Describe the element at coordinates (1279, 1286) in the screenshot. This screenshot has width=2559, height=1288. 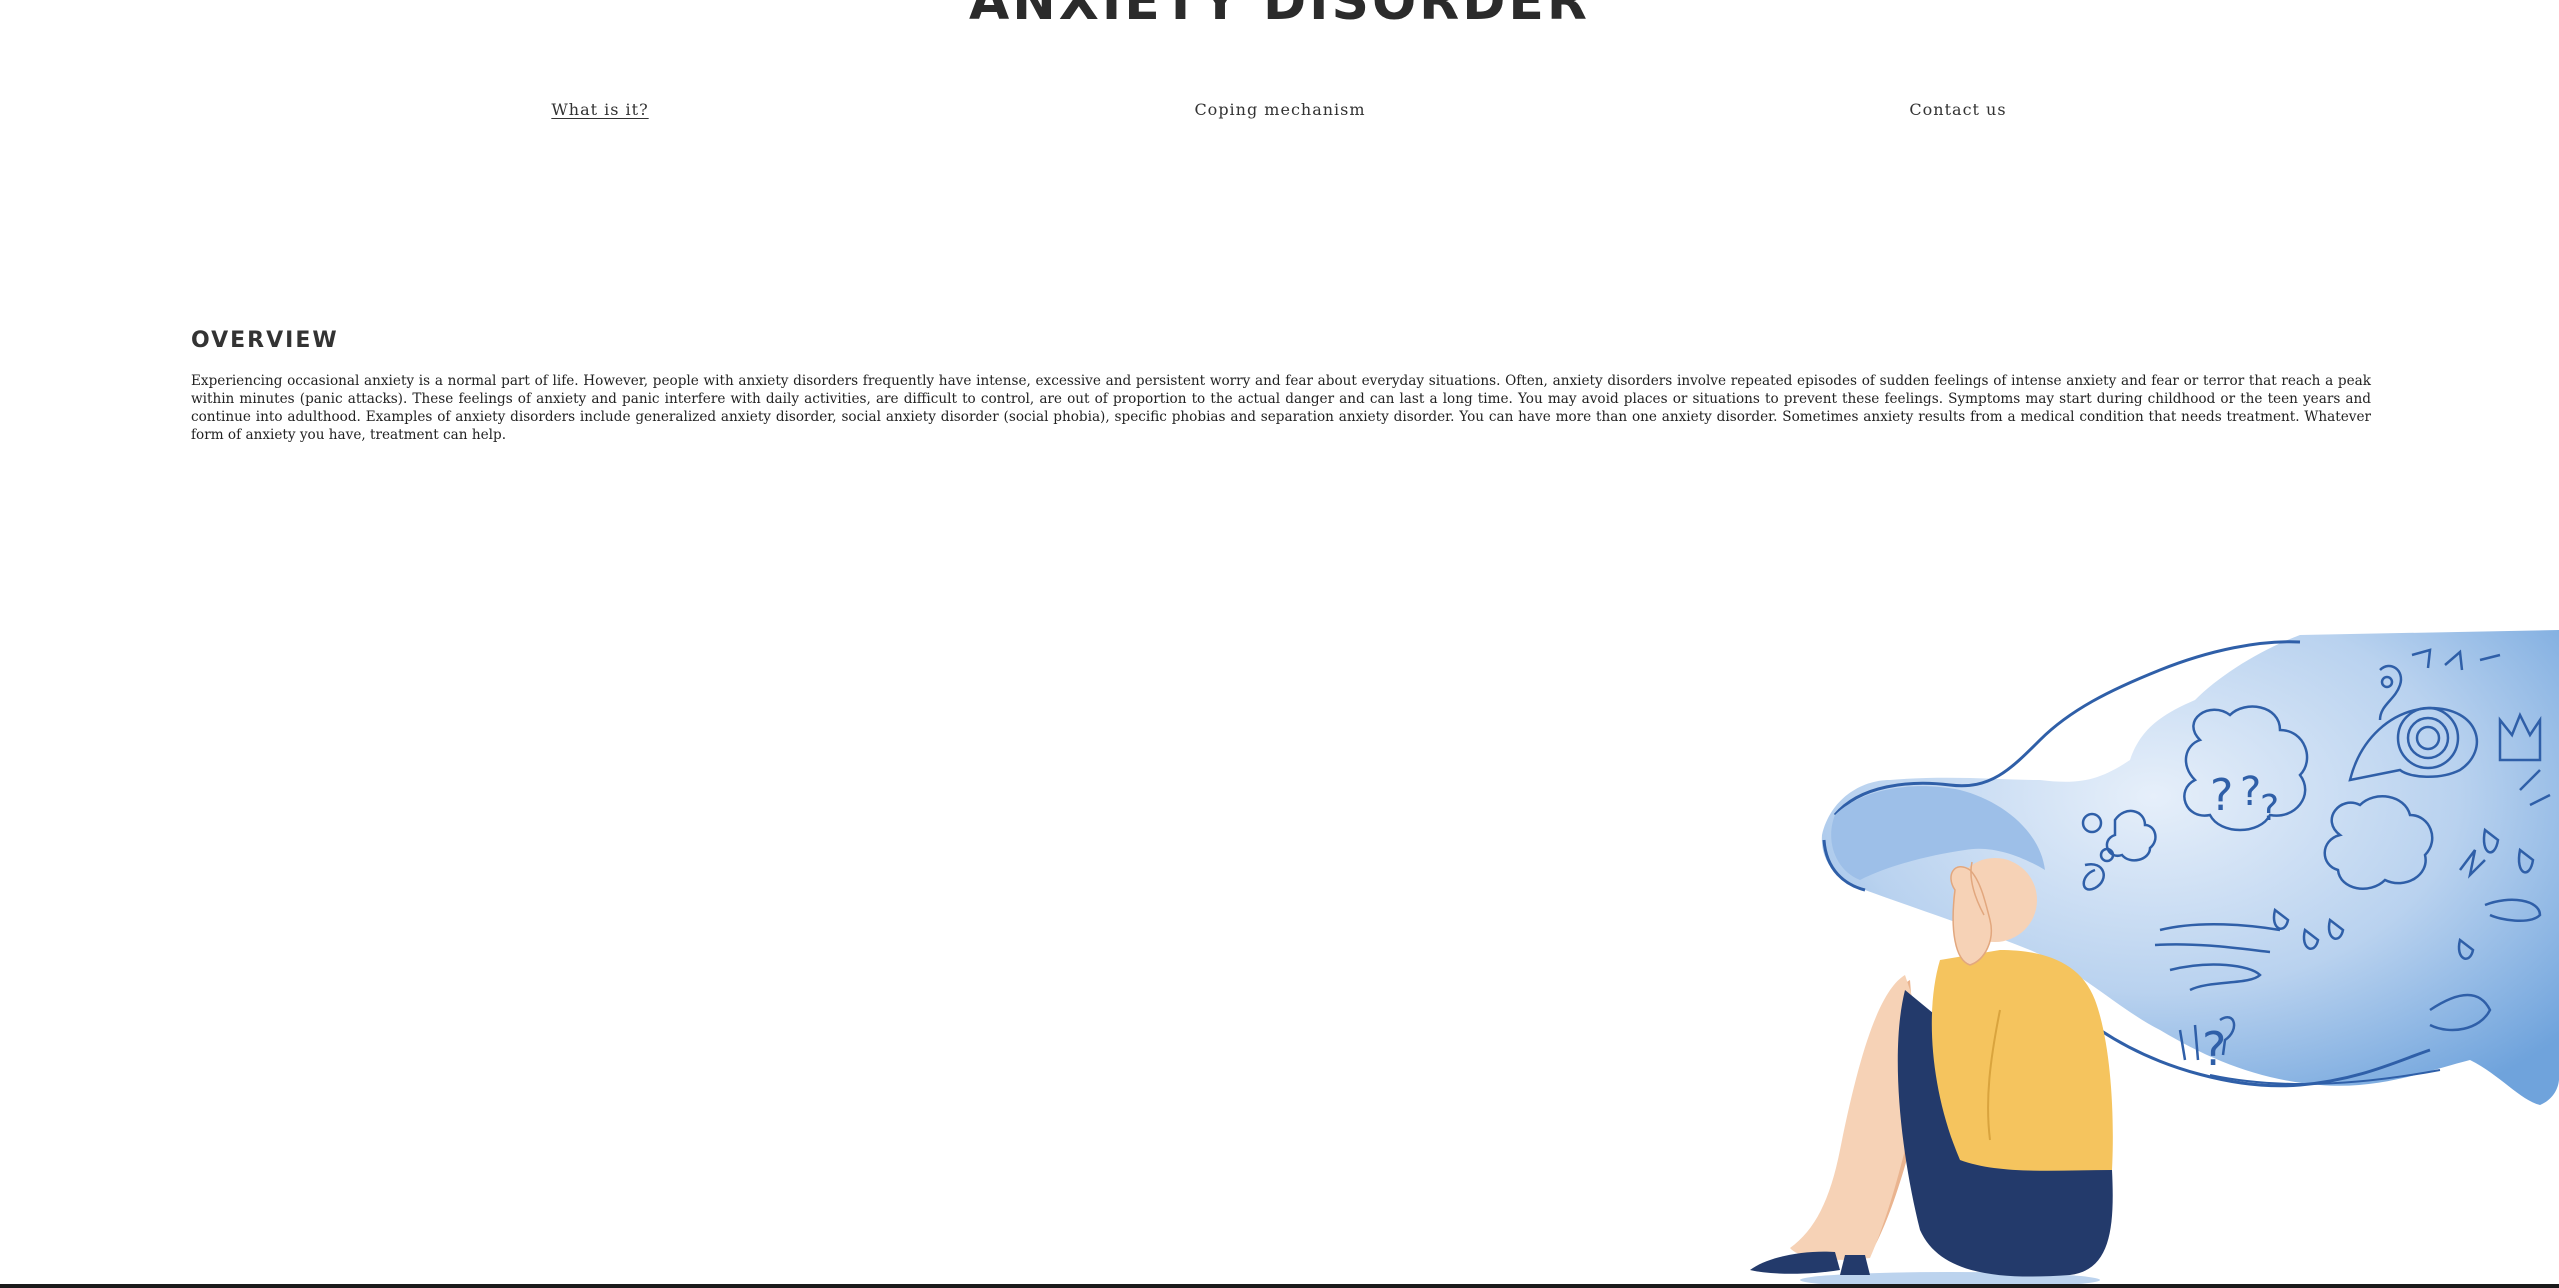
I see `bottom-divider` at that location.